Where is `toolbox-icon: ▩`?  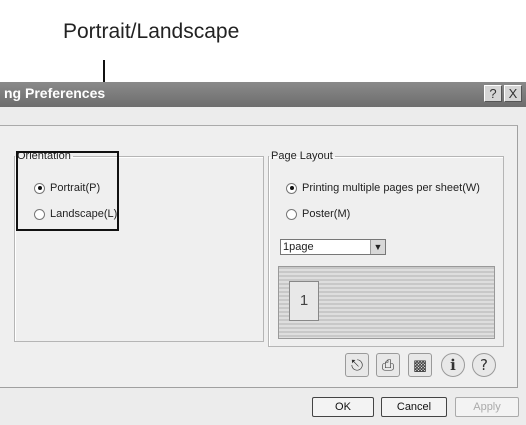 toolbox-icon: ▩ is located at coordinates (420, 365).